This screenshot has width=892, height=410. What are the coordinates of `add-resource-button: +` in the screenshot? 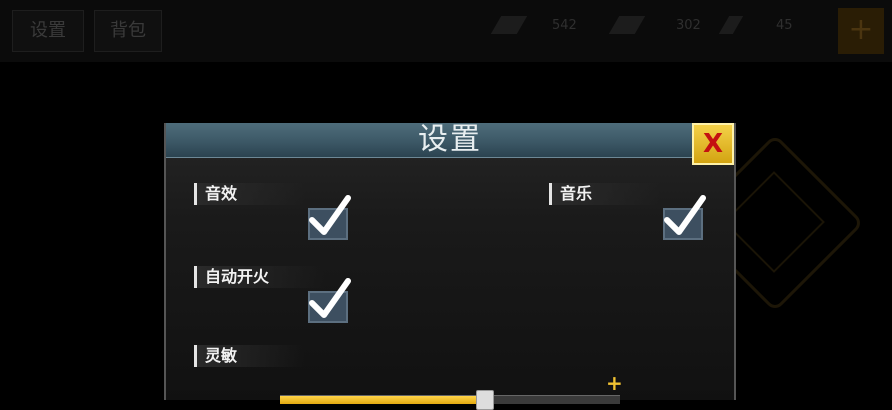 It's located at (861, 31).